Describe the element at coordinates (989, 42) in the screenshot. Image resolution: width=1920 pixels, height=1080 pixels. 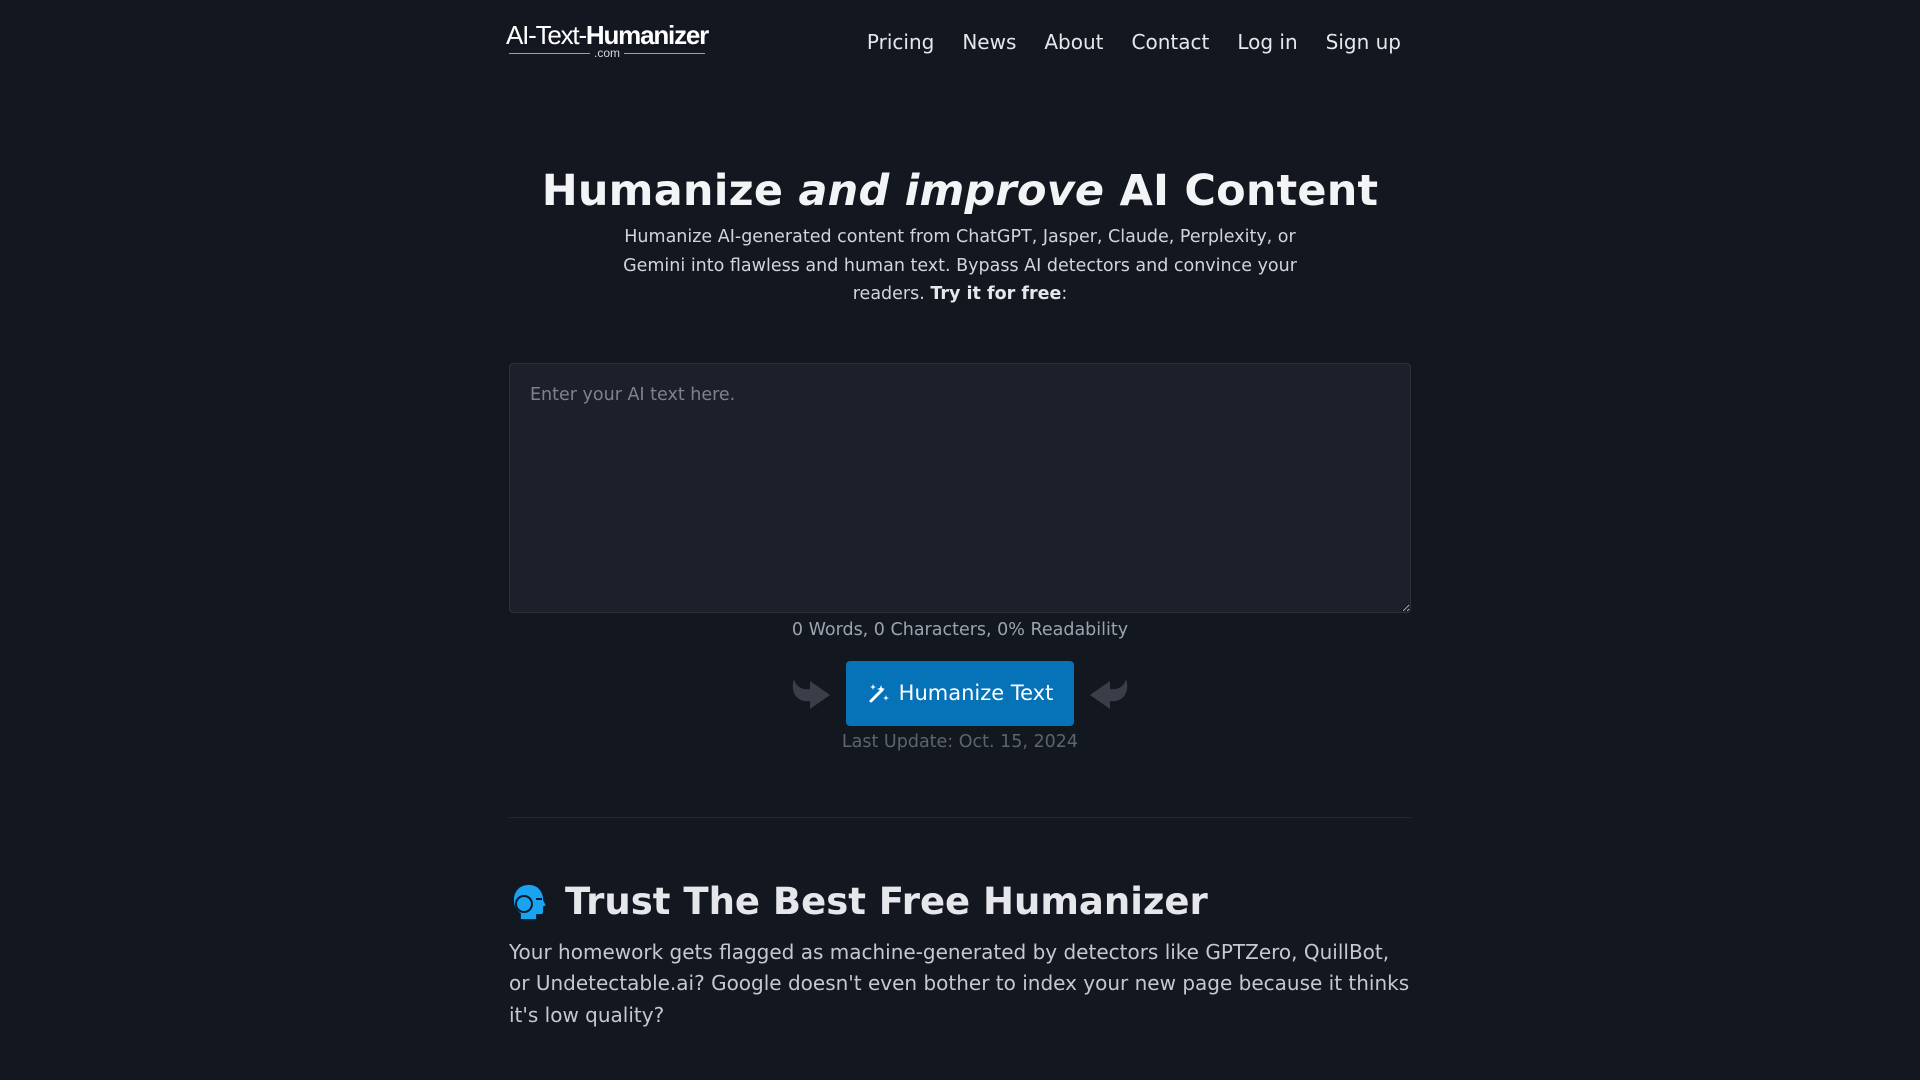
I see `nav-news: News` at that location.